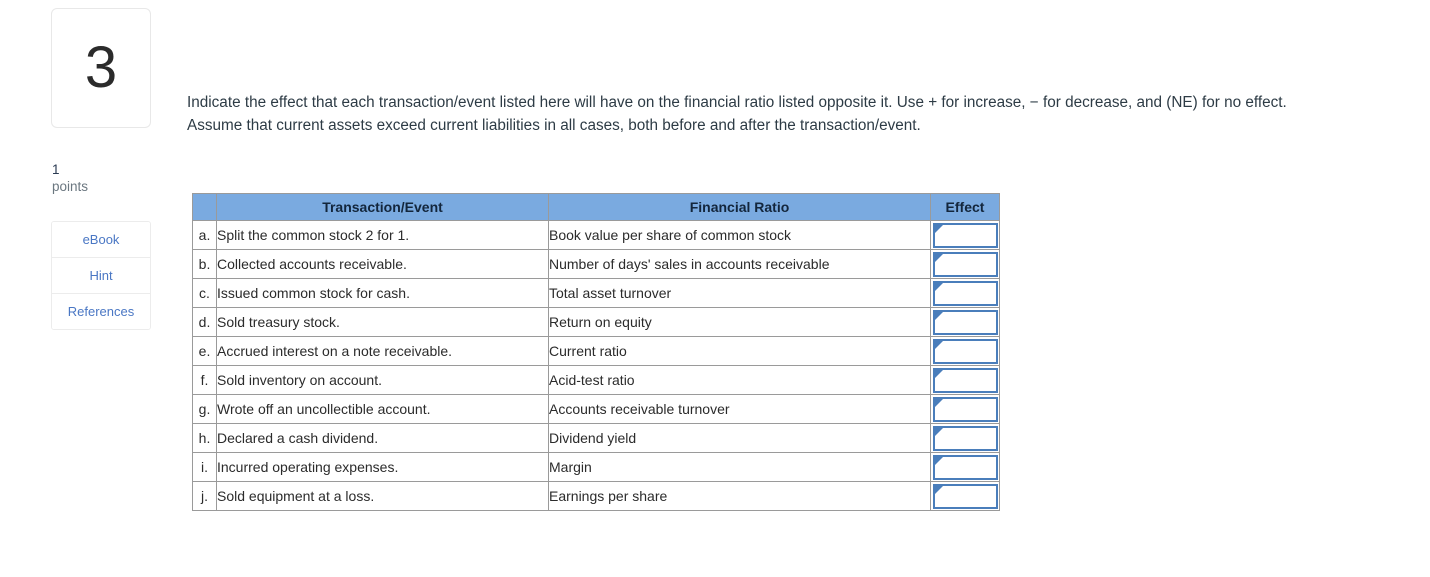  What do you see at coordinates (101, 311) in the screenshot?
I see `references-button: References` at bounding box center [101, 311].